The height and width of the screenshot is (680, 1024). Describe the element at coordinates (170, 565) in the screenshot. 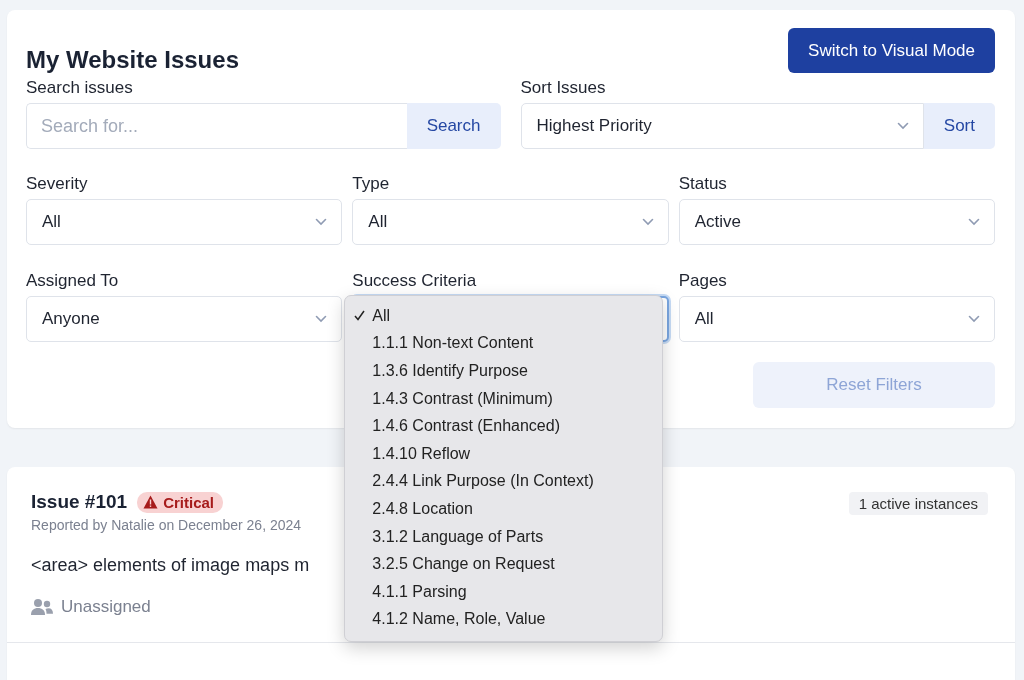

I see `issue-description: <area> elements of image maps m` at that location.